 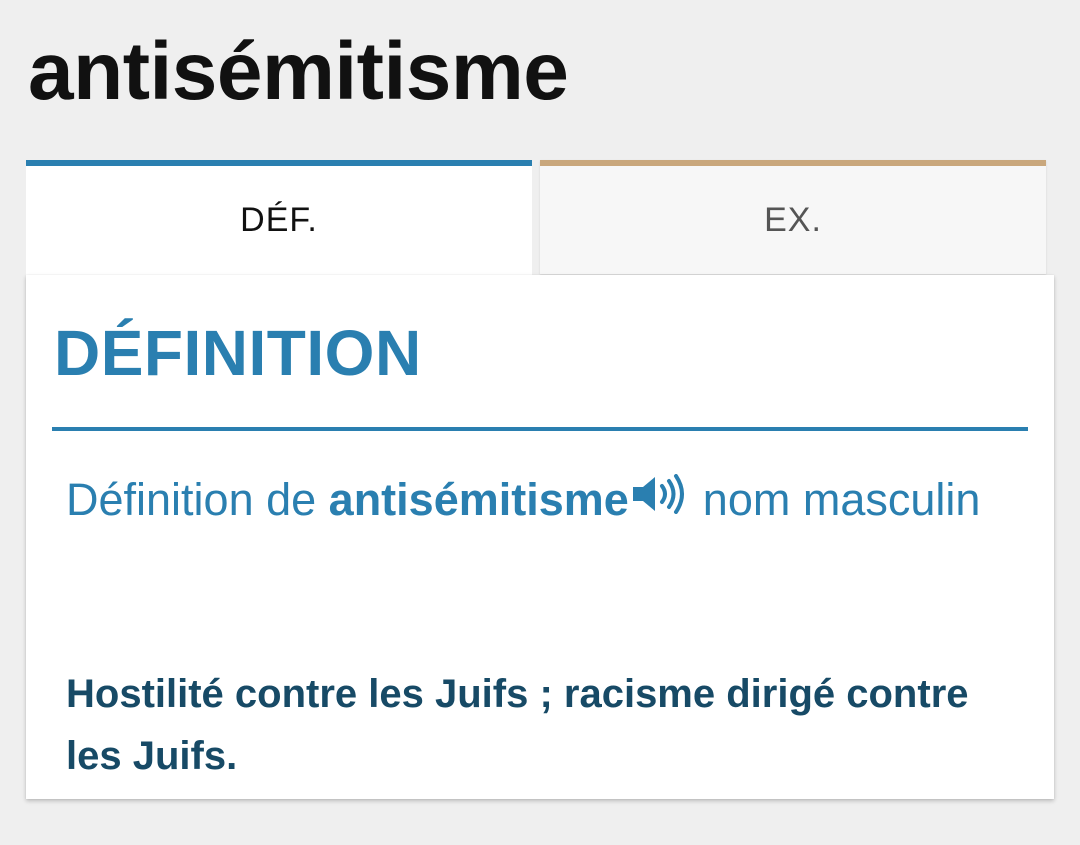 I want to click on definition-headline: Définition de antisémitisme nom masculin, so click(x=536, y=501).